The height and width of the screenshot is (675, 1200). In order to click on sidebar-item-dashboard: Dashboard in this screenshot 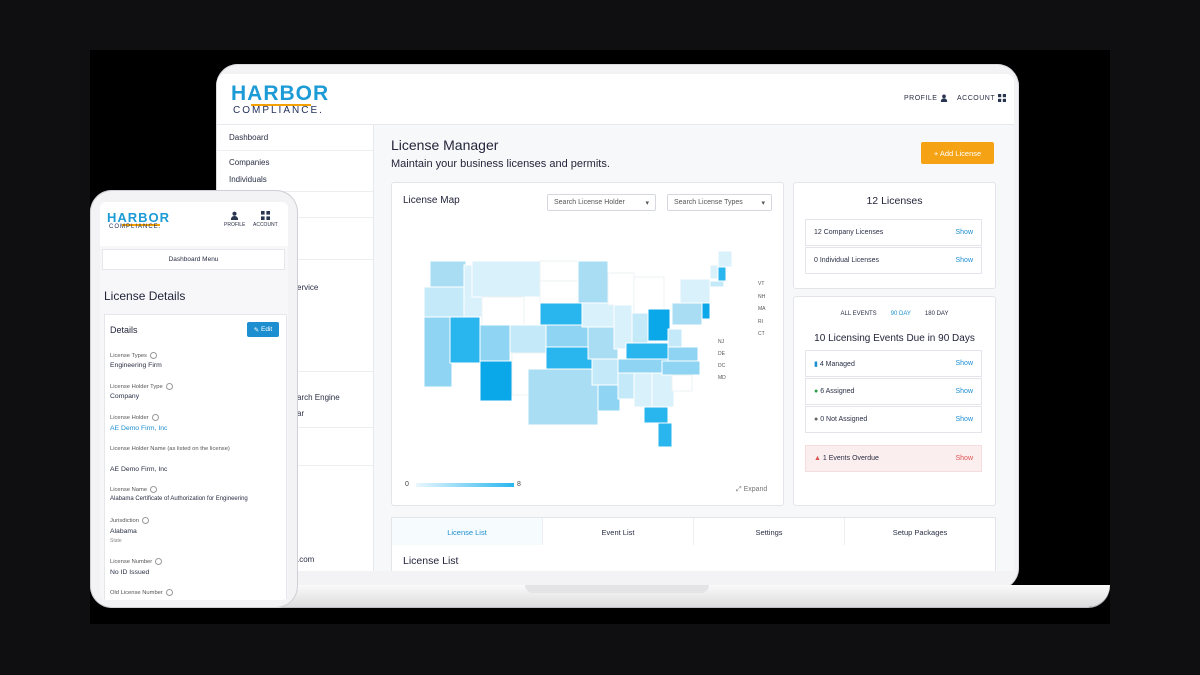, I will do `click(248, 137)`.